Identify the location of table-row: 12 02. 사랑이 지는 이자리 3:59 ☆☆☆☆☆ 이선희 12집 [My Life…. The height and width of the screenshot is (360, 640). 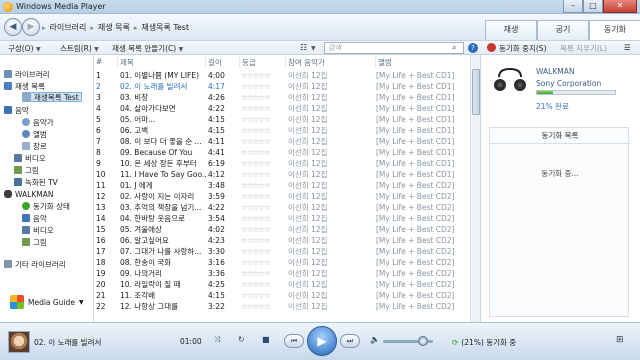
(282, 196).